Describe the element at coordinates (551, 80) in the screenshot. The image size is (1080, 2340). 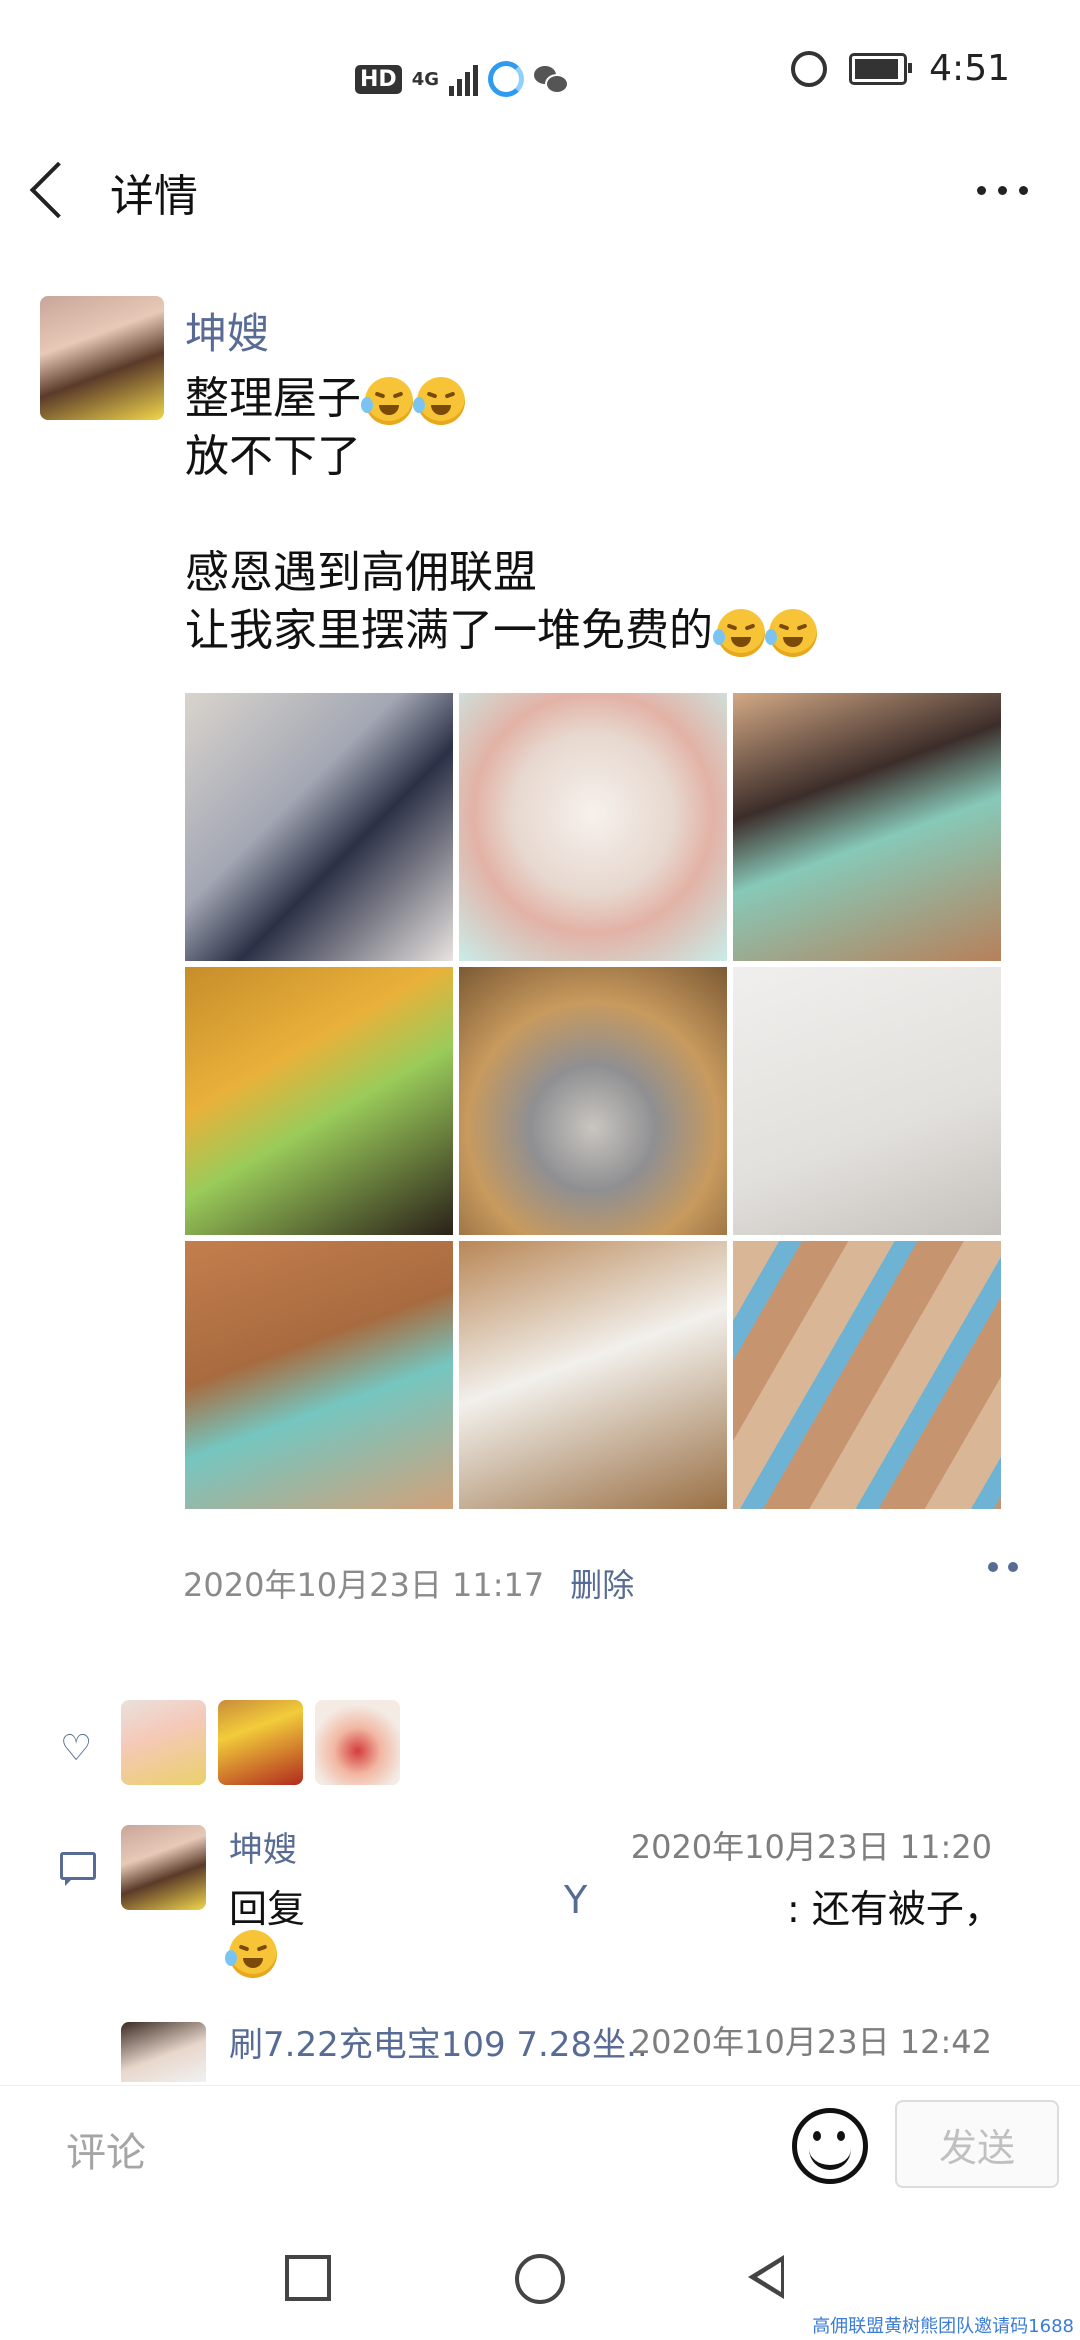
I see `wechat-icon` at that location.